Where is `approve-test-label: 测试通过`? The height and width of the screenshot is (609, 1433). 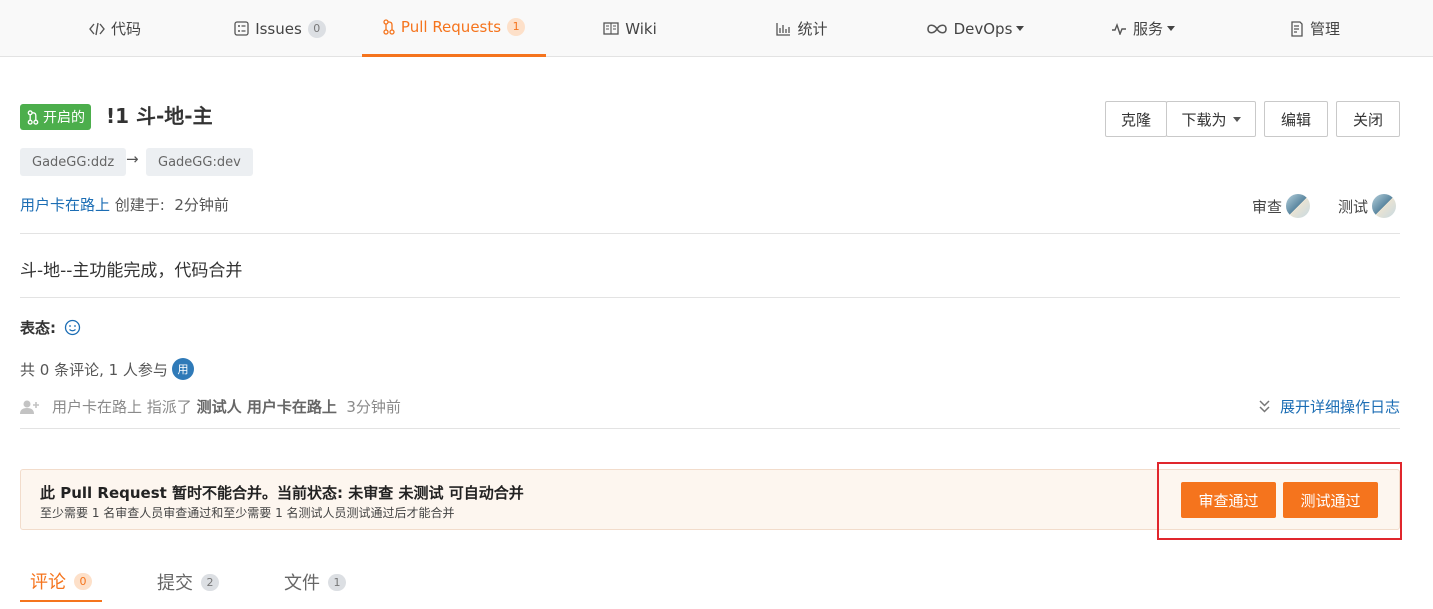
approve-test-label: 测试通过 is located at coordinates (1330, 500).